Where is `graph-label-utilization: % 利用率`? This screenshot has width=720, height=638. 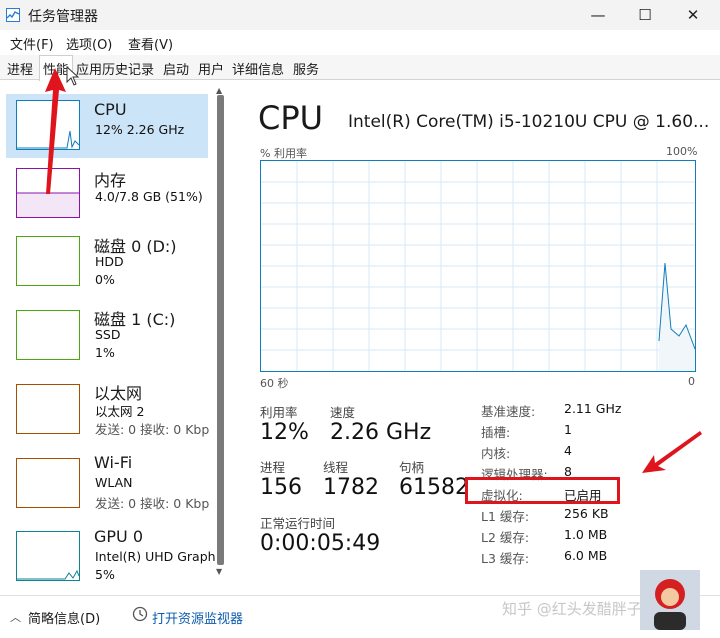 graph-label-utilization: % 利用率 is located at coordinates (283, 153).